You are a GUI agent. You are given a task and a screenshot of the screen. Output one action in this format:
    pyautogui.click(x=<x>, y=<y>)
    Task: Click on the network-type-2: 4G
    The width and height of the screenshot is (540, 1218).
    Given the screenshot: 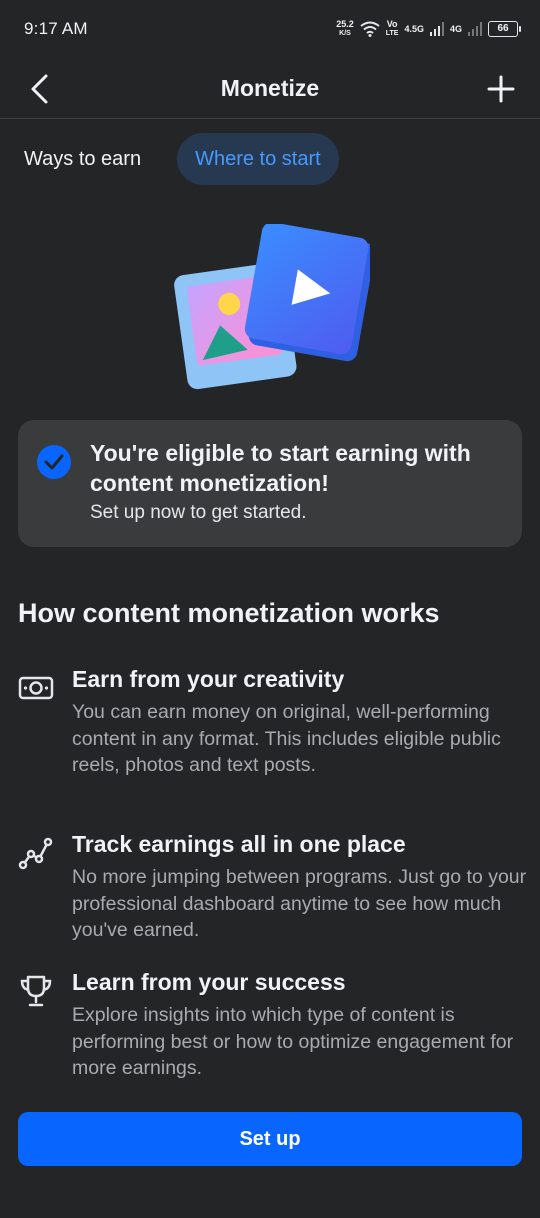 What is the action you would take?
    pyautogui.click(x=455, y=28)
    